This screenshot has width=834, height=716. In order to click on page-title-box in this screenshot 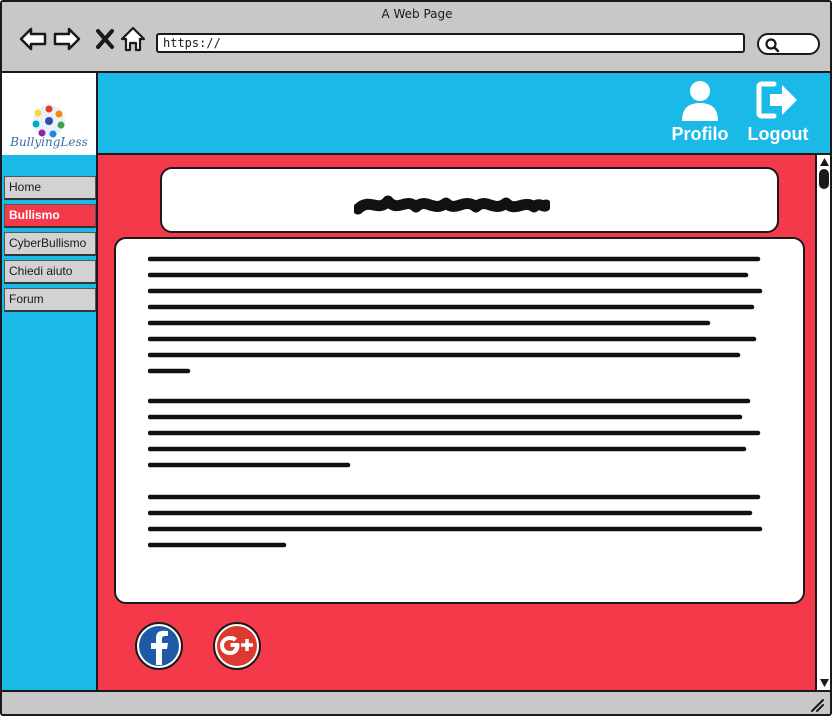, I will do `click(469, 200)`.